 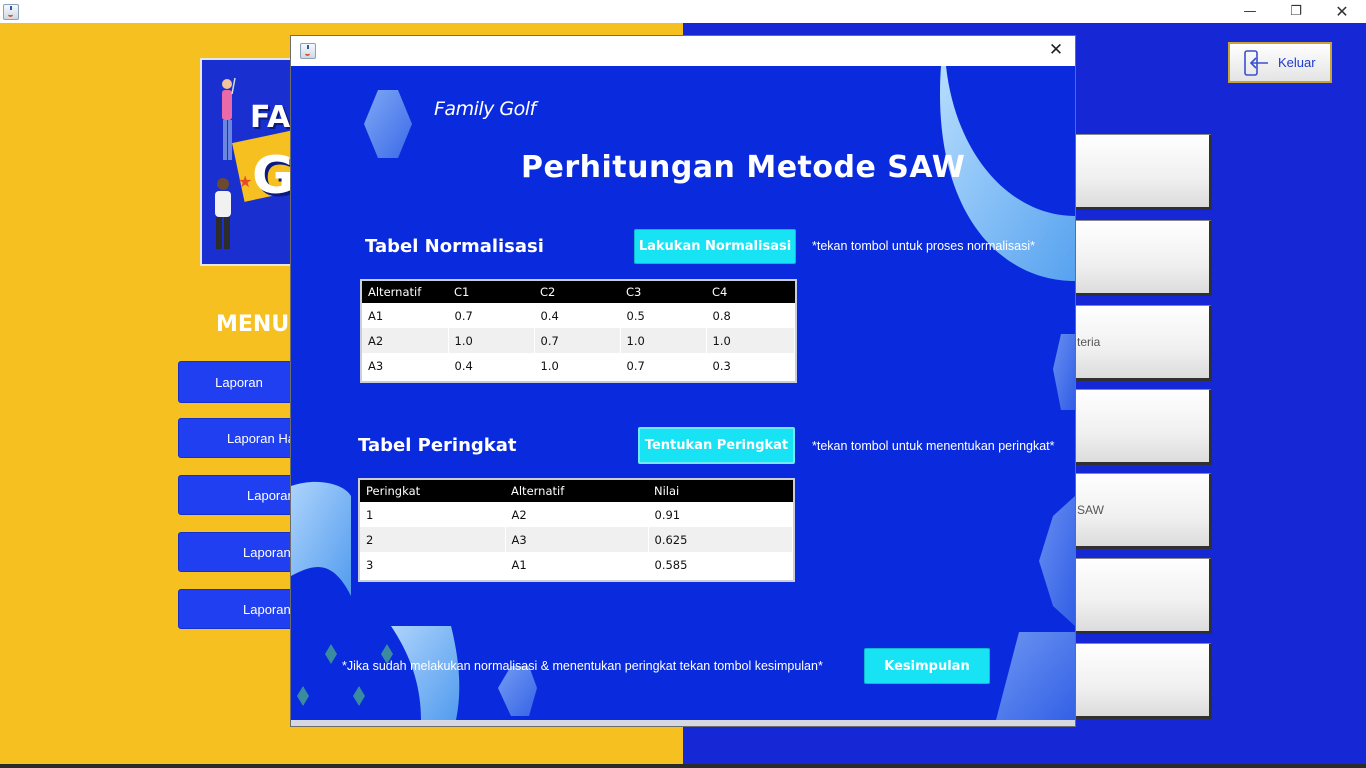 I want to click on table-cell: 0.5, so click(x=663, y=315).